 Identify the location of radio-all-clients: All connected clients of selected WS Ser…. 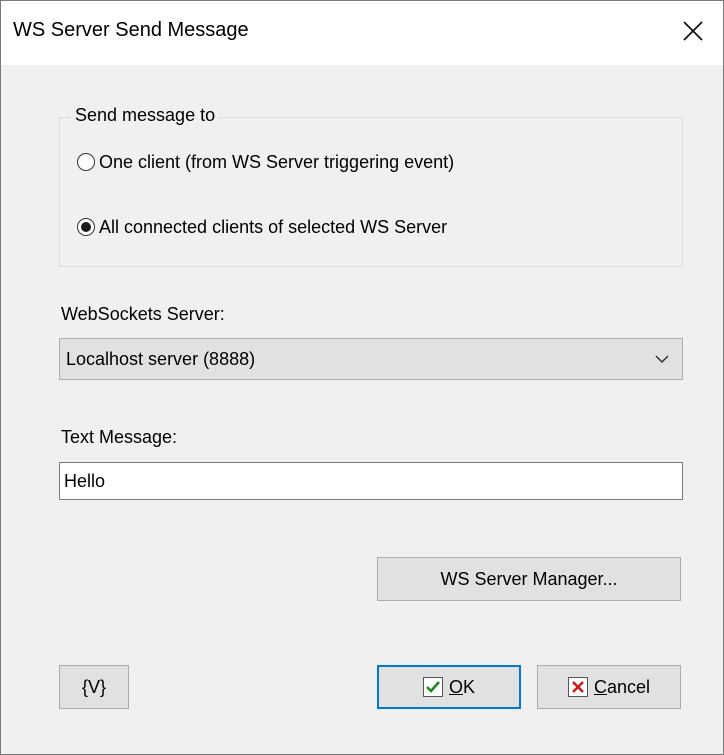
(262, 227).